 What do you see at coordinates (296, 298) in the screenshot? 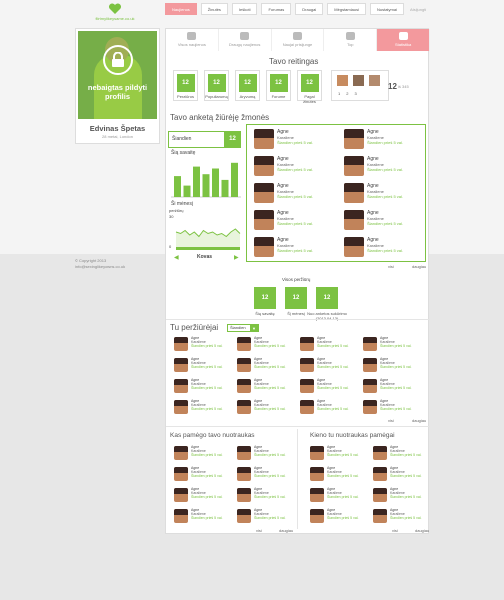
I see `views-month-value: 12` at bounding box center [296, 298].